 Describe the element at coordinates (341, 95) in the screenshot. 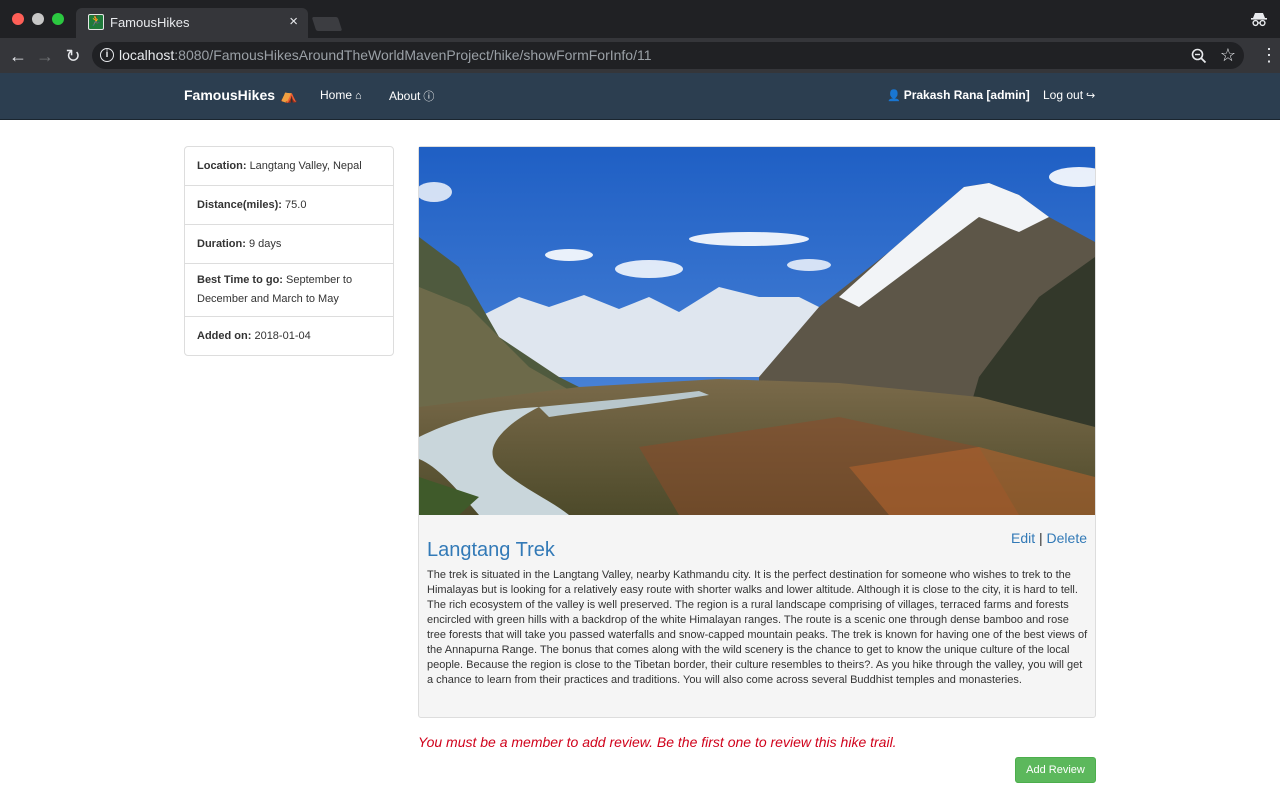

I see `nav-home-link: Home ⌂` at that location.